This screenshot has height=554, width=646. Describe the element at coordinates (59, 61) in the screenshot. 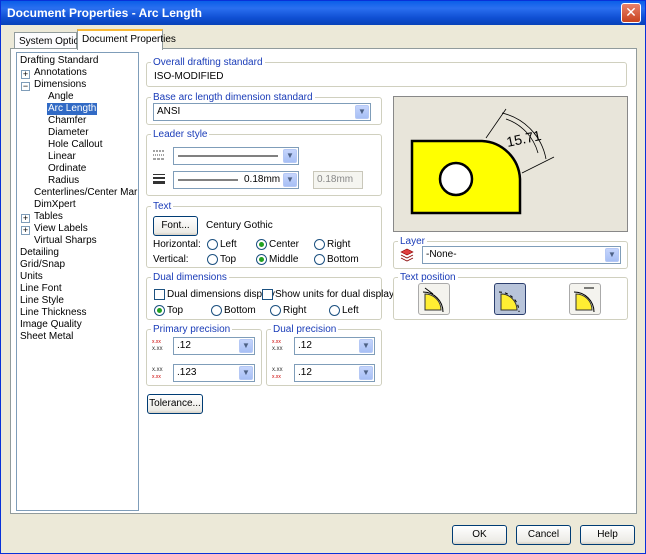

I see `tree-item-drafting-standard: Drafting Standard` at that location.